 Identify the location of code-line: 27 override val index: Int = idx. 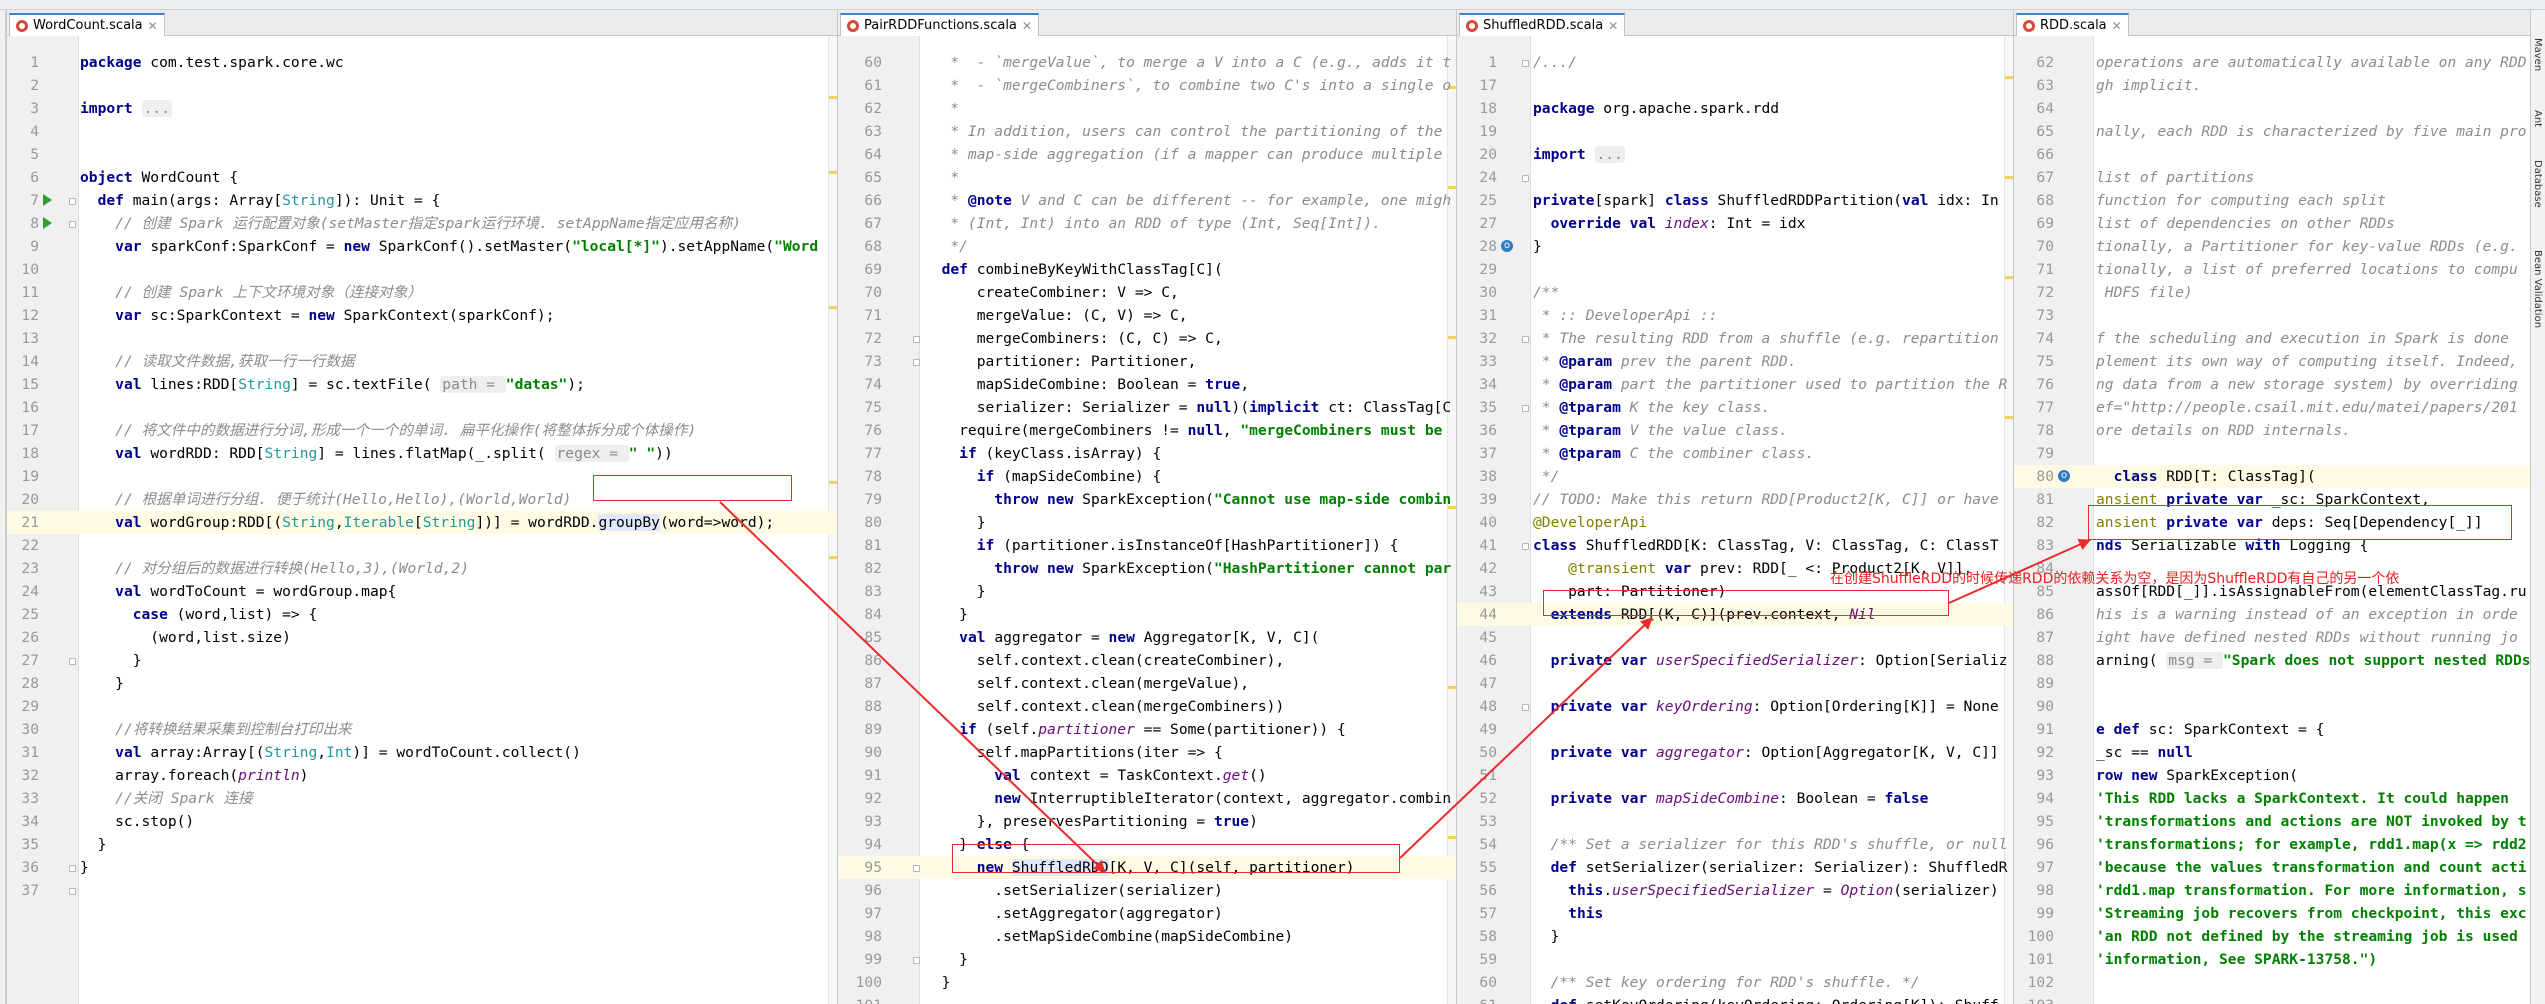
(1735, 223).